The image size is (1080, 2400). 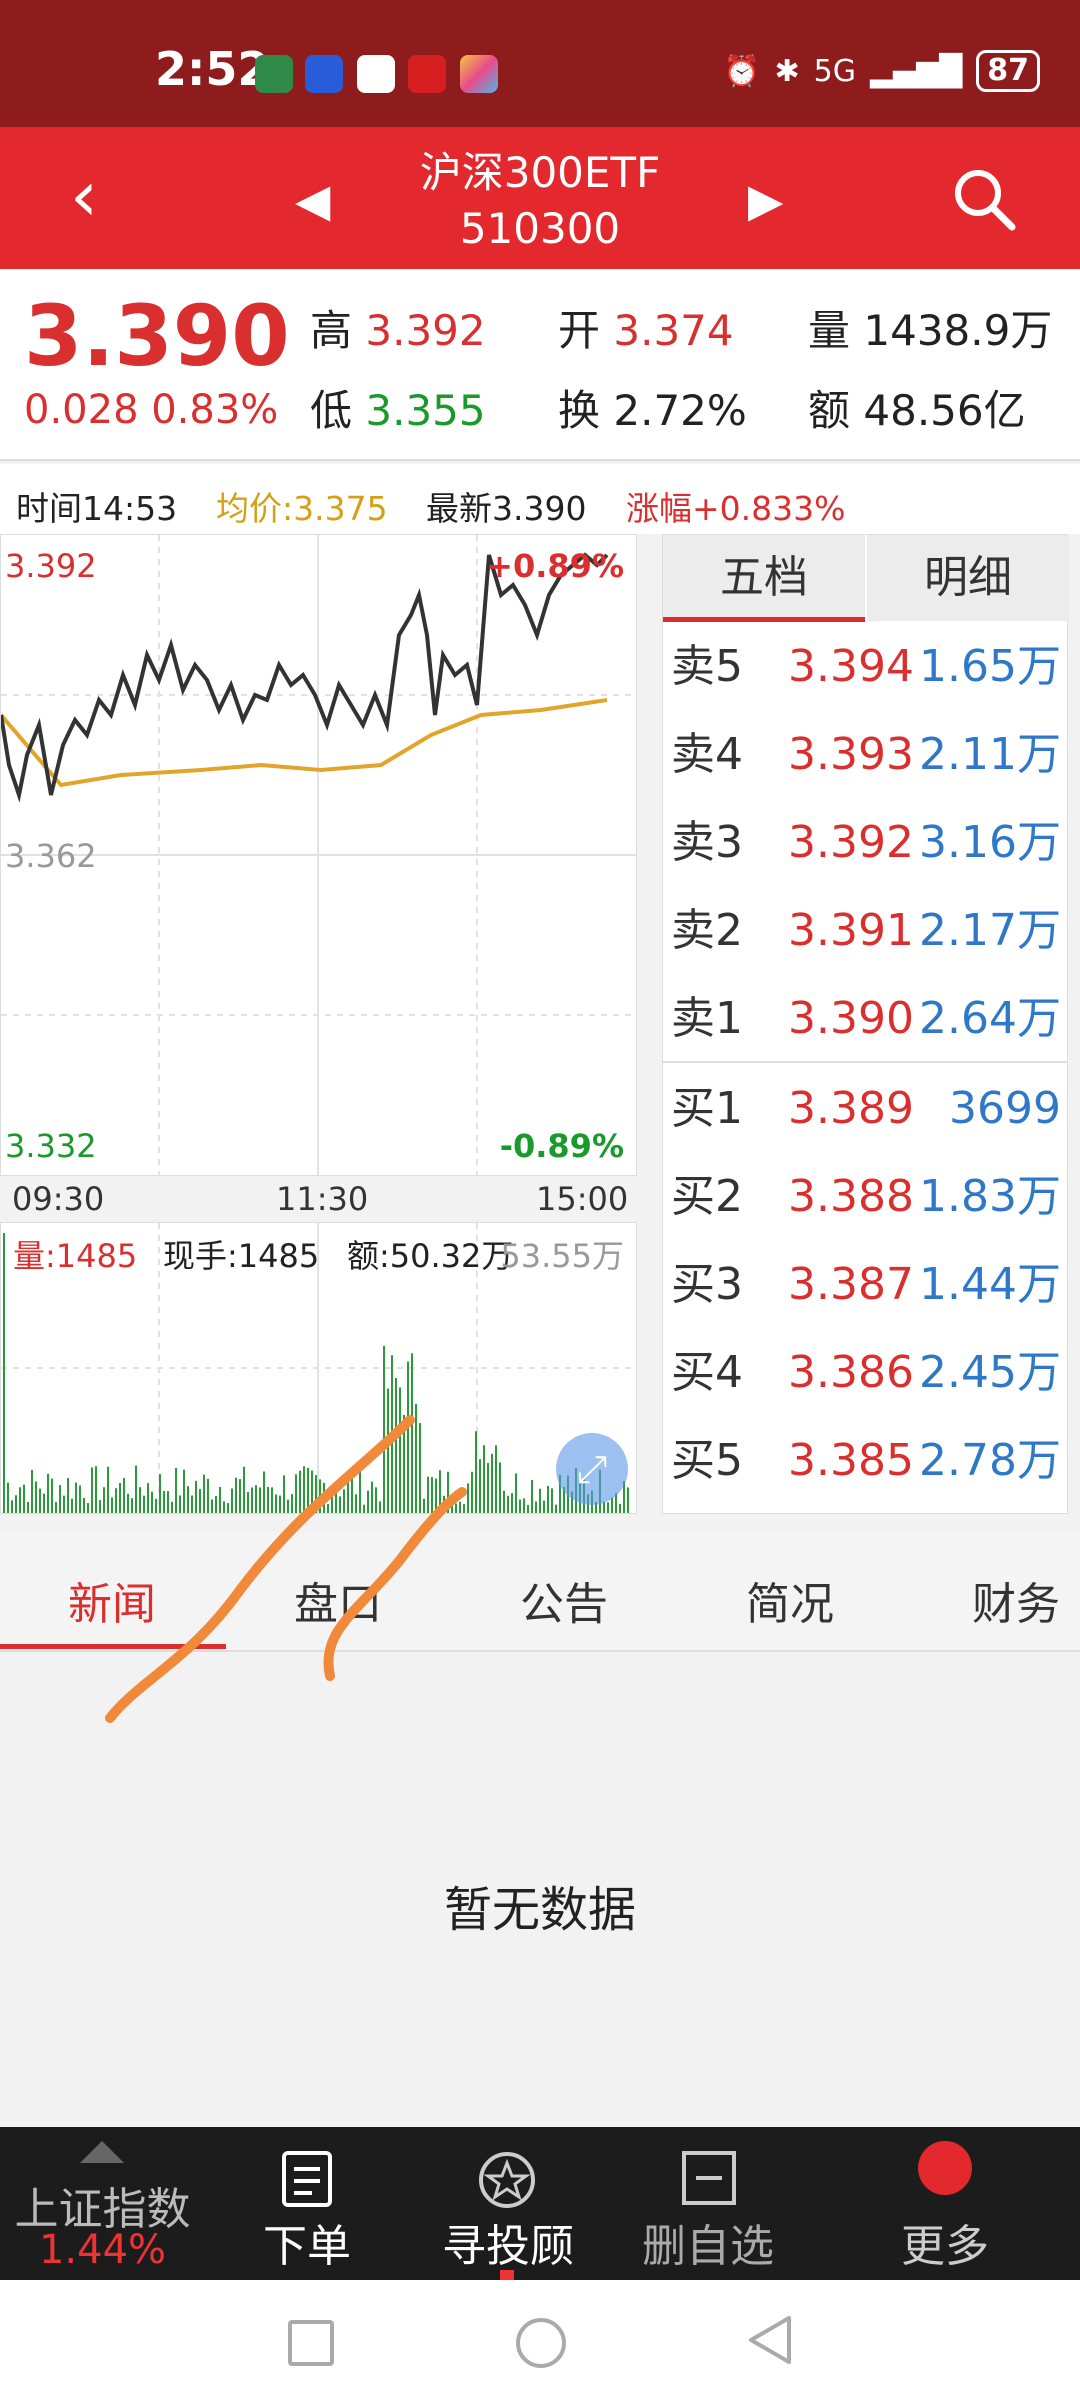 What do you see at coordinates (851, 1284) in the screenshot?
I see `bid-price: 3.387` at bounding box center [851, 1284].